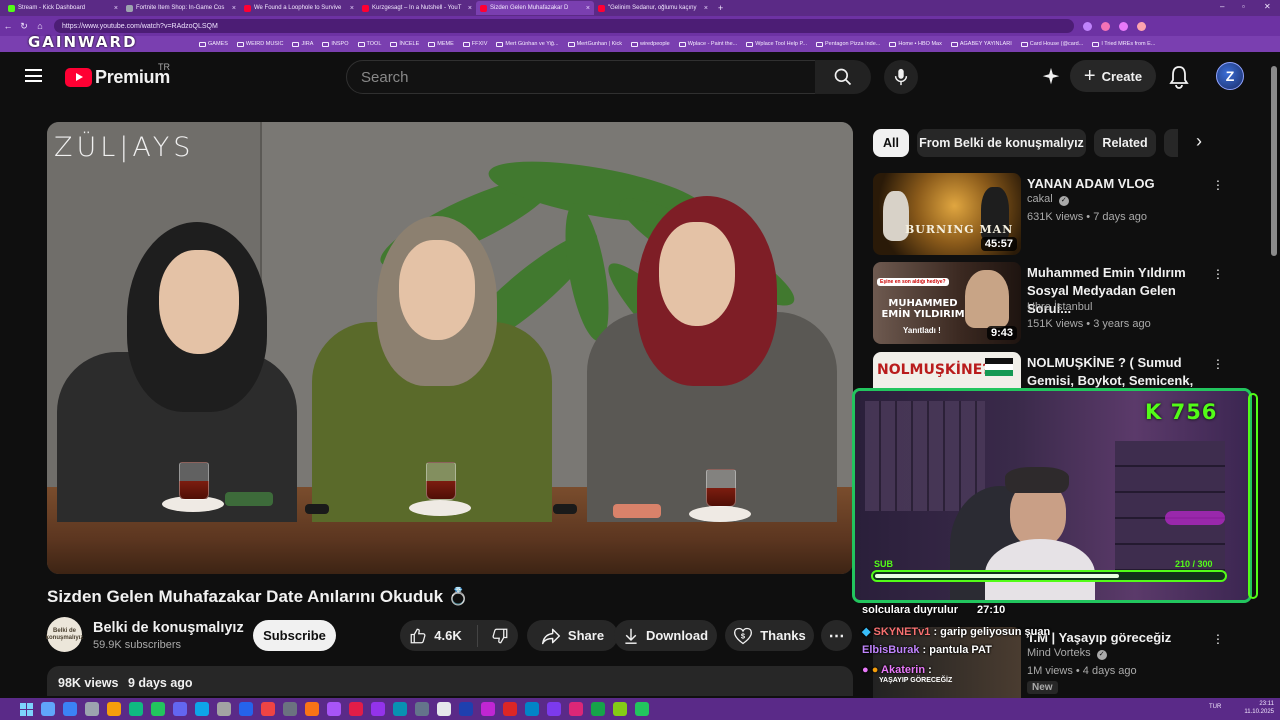 This screenshot has width=1280, height=720. What do you see at coordinates (1179, 77) in the screenshot?
I see `notifications-bell-icon` at bounding box center [1179, 77].